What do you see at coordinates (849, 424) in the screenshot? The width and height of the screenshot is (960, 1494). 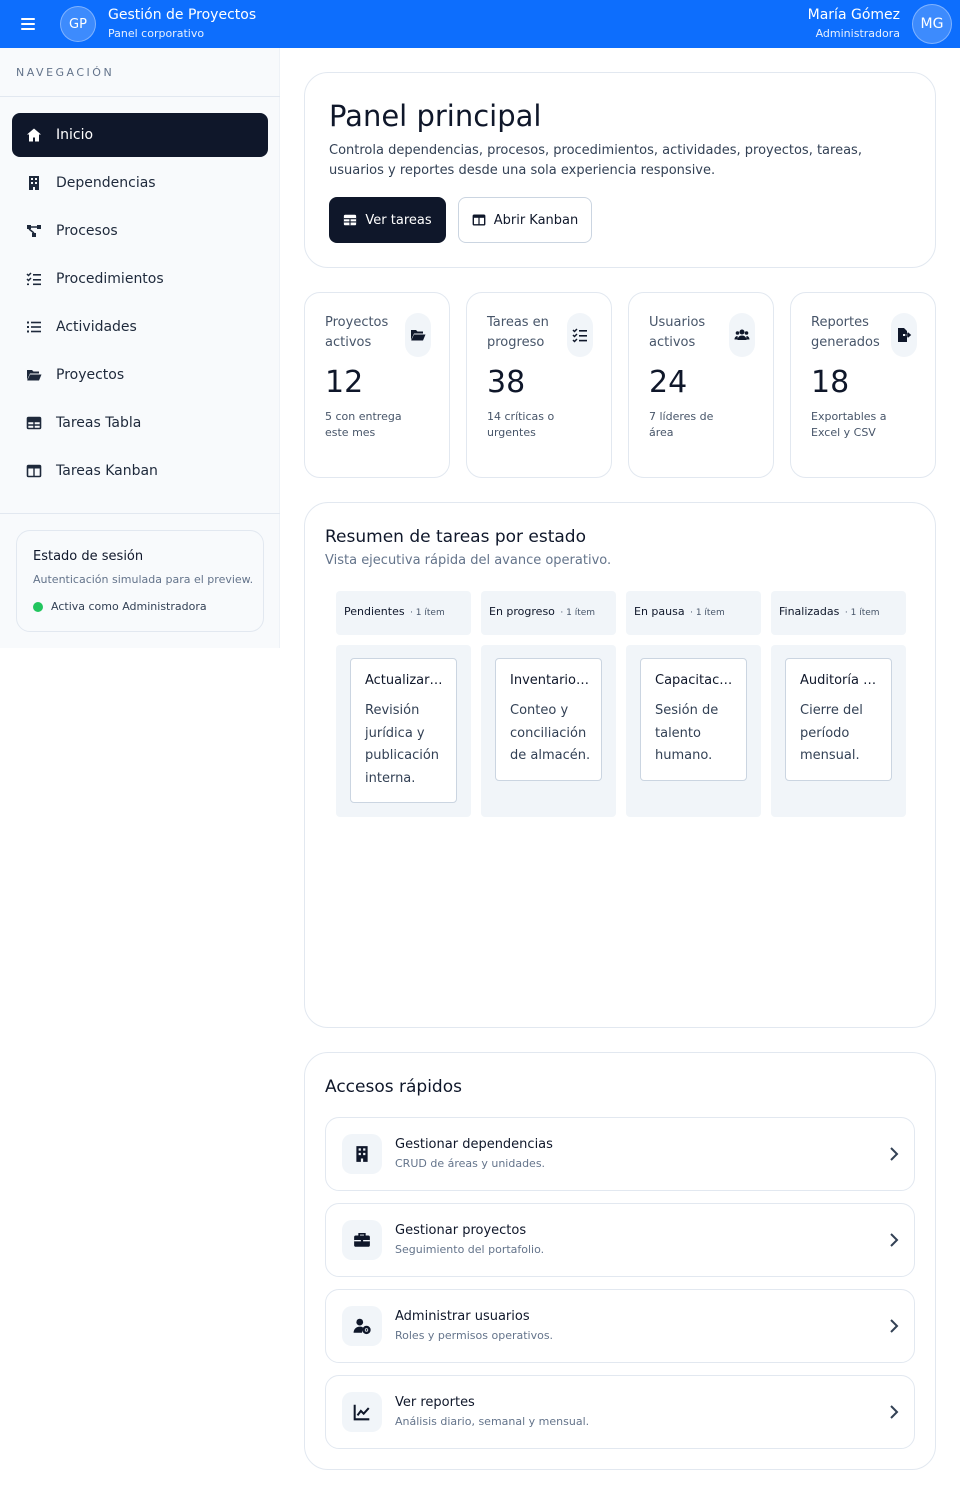 I see `stat-note: Exportables a Excel y CSV` at bounding box center [849, 424].